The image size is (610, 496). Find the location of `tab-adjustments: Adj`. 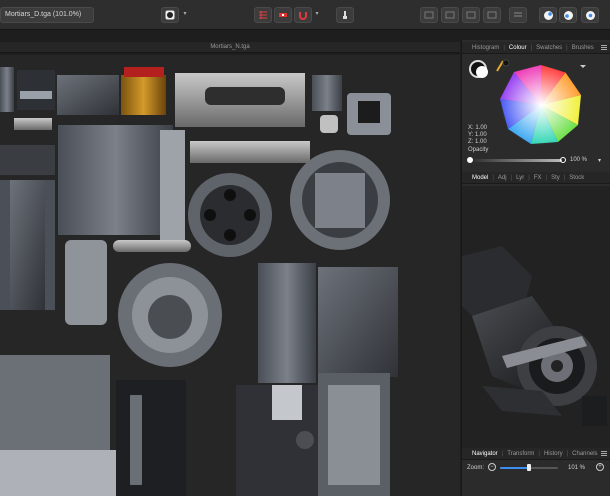

tab-adjustments: Adj is located at coordinates (502, 178).